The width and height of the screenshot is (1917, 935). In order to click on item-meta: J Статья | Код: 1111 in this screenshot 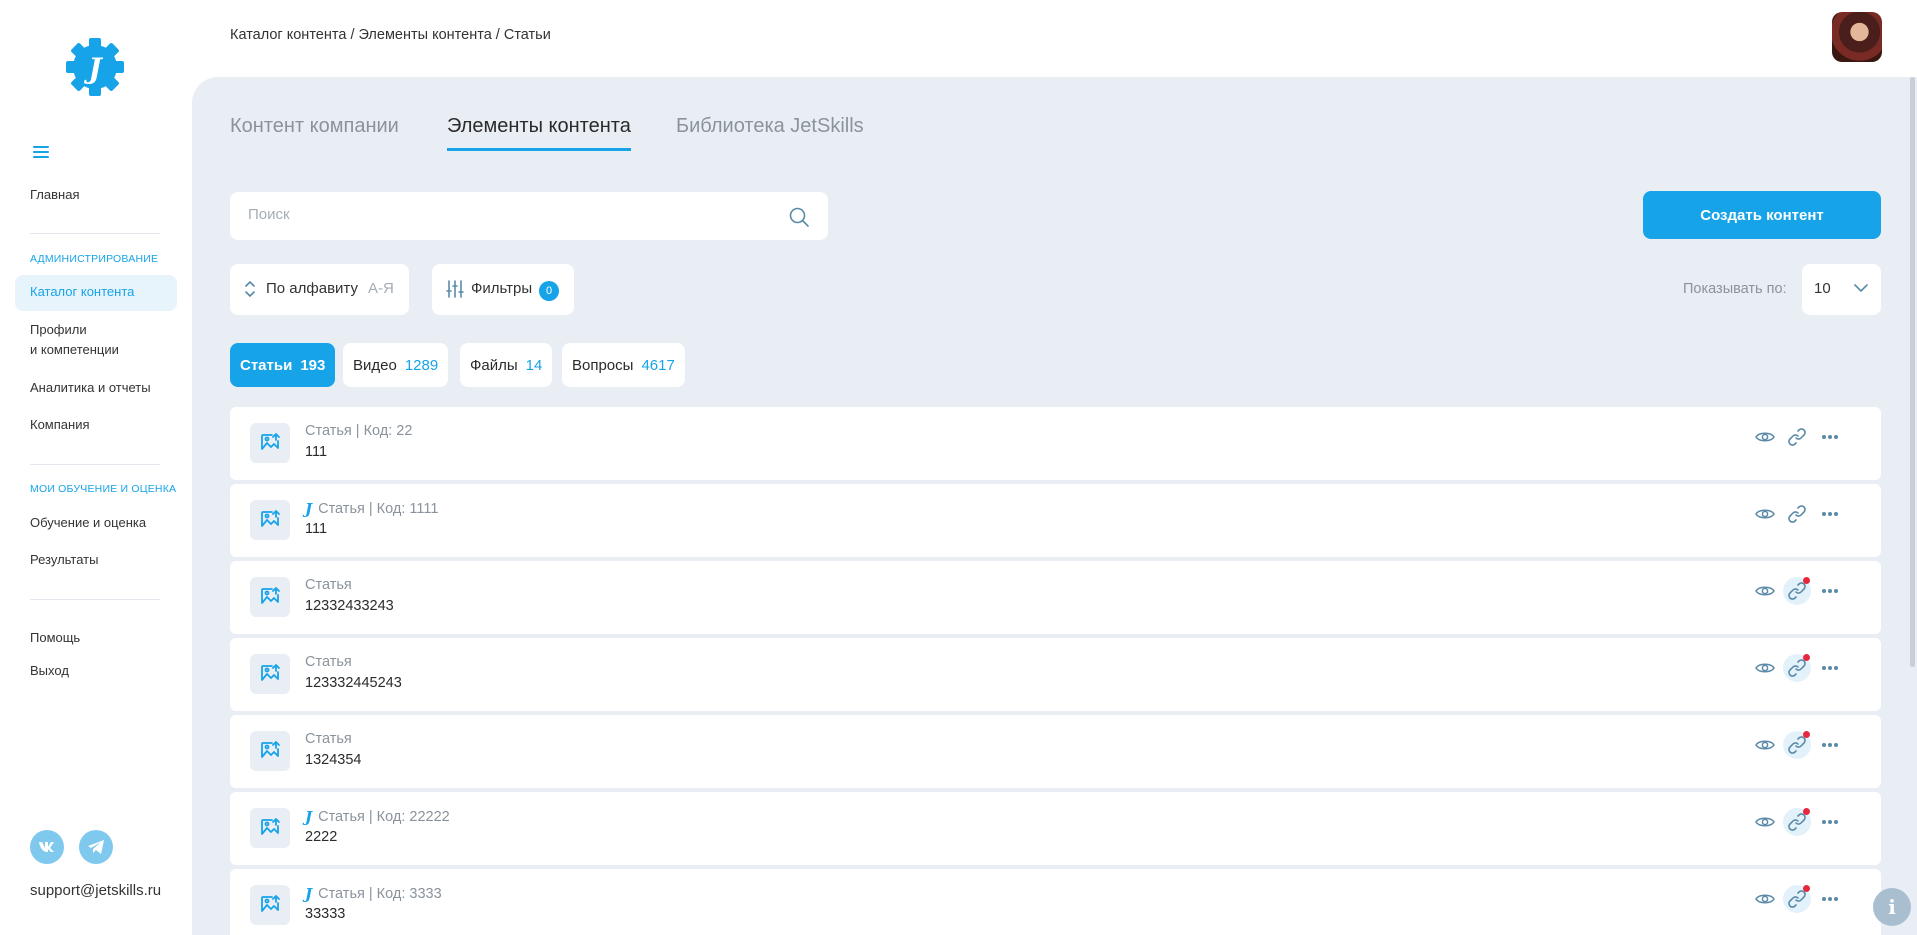, I will do `click(371, 509)`.